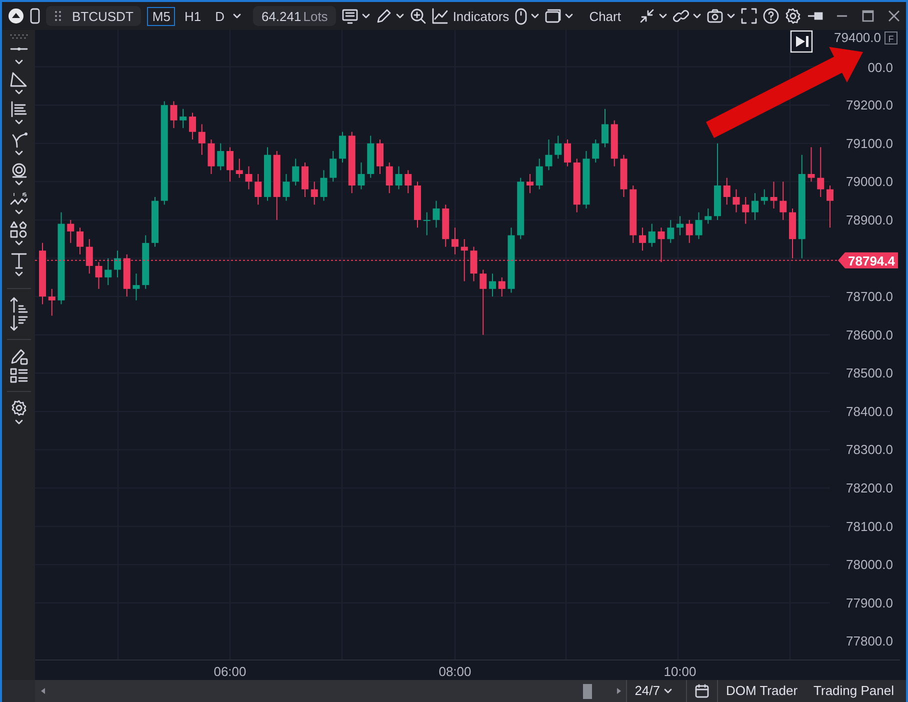 Image resolution: width=908 pixels, height=702 pixels. Describe the element at coordinates (440, 16) in the screenshot. I see `line-chart-icon` at that location.